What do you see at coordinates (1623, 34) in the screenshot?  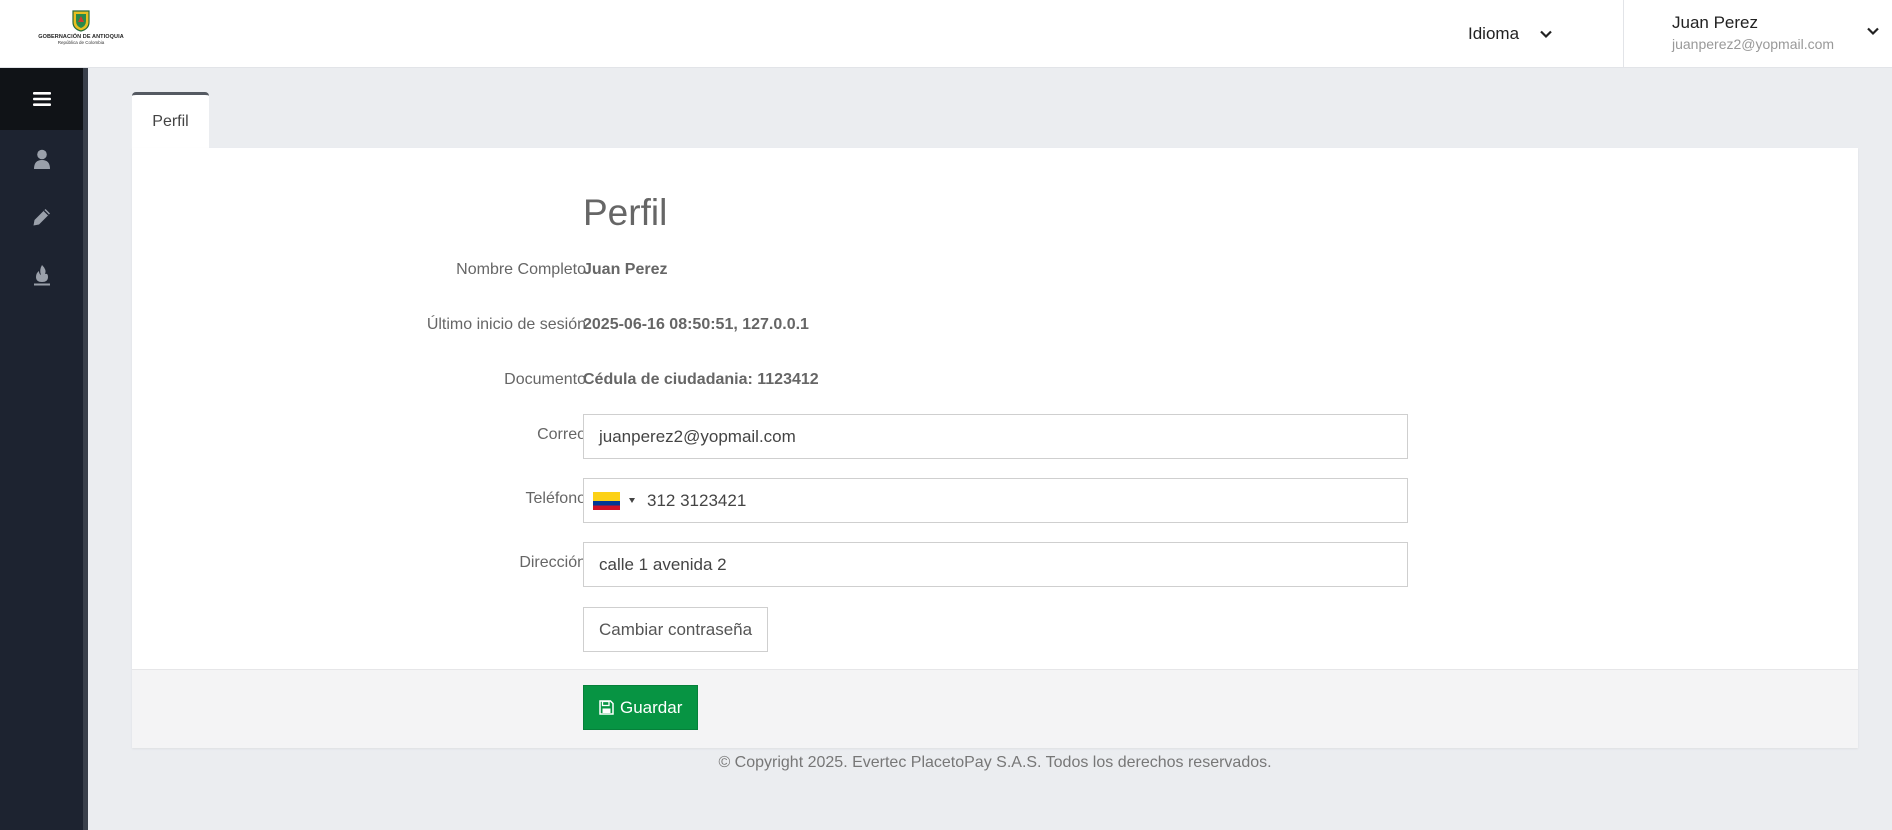 I see `header-divider` at bounding box center [1623, 34].